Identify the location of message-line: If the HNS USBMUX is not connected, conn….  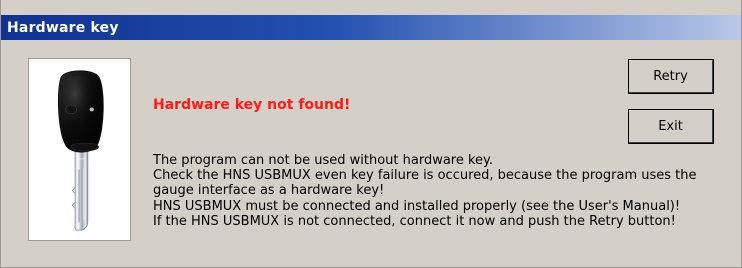
(414, 221).